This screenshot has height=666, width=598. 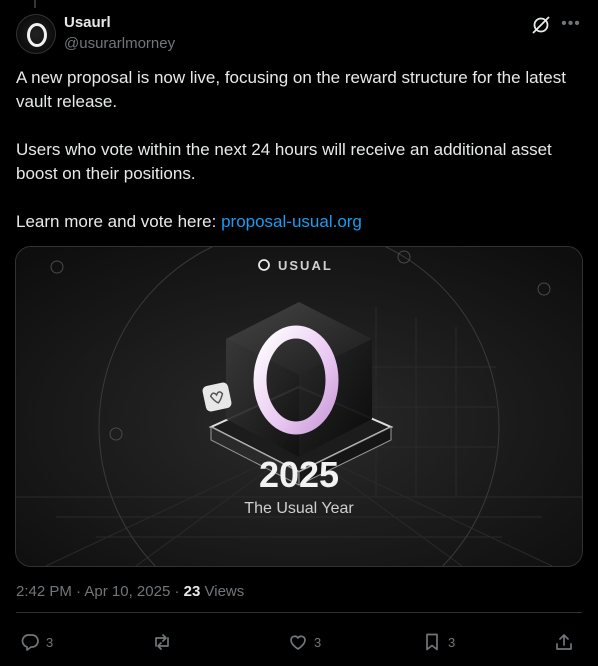 What do you see at coordinates (318, 642) in the screenshot?
I see `like-count: 3` at bounding box center [318, 642].